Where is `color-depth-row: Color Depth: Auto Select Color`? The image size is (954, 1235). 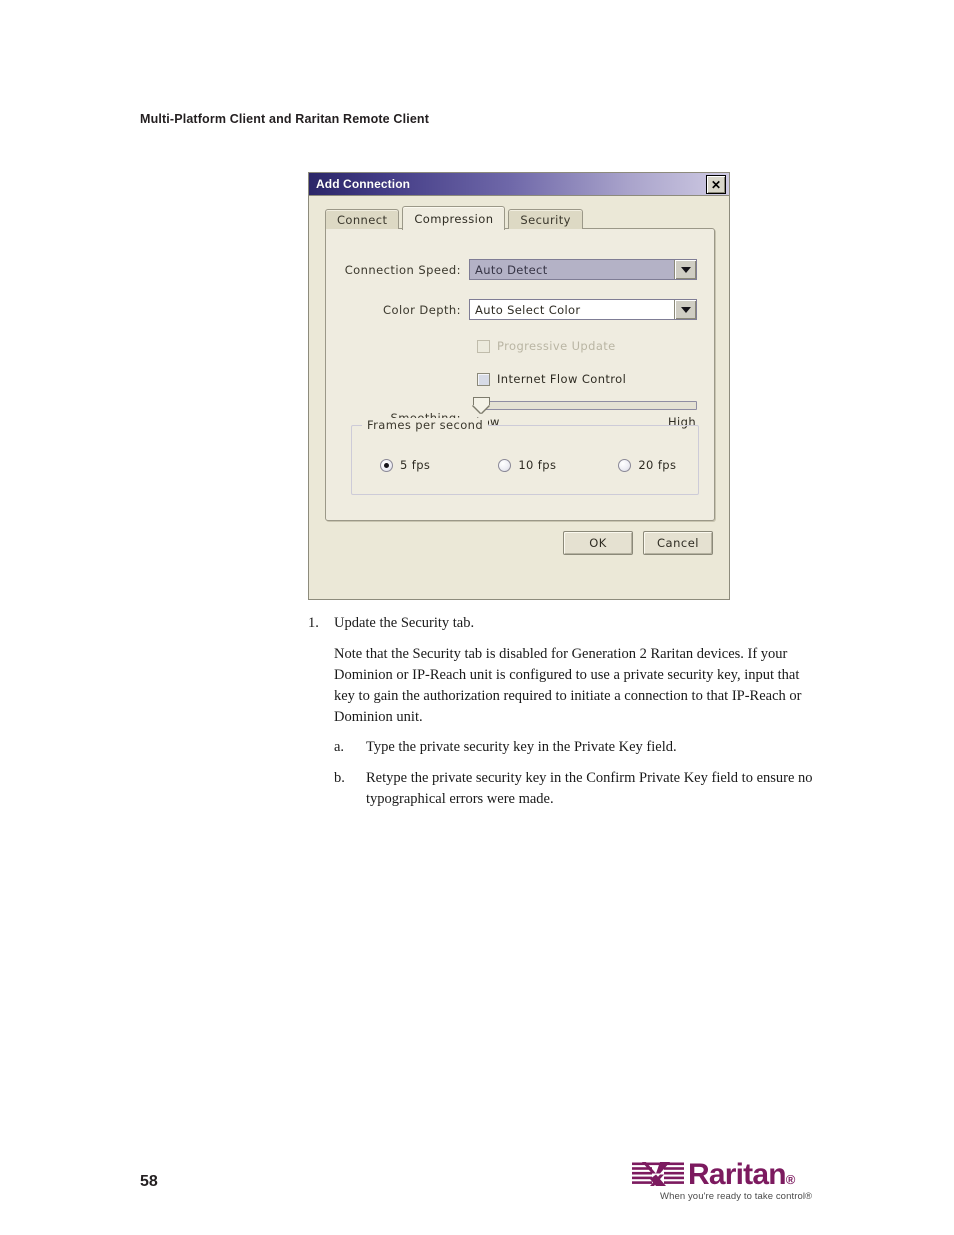 color-depth-row: Color Depth: Auto Select Color is located at coordinates (516, 309).